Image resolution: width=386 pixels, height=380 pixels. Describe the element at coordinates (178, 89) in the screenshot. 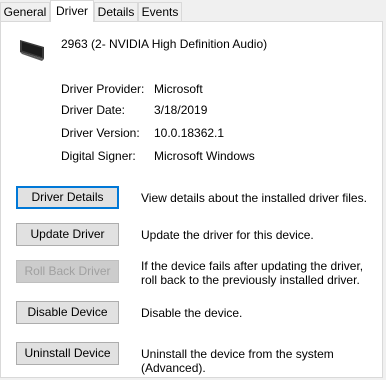

I see `driver-provider-value: Microsoft` at that location.